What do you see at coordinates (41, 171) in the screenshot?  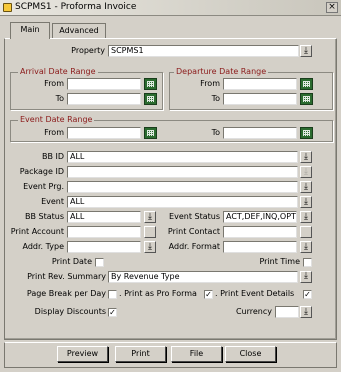 I see `package-id-label: Package ID` at bounding box center [41, 171].